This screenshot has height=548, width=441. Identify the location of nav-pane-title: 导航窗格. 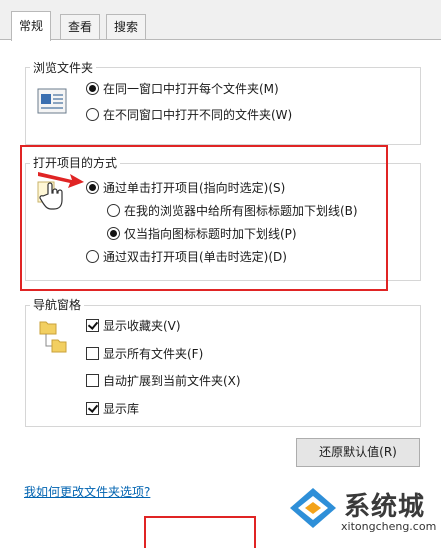
(57, 304).